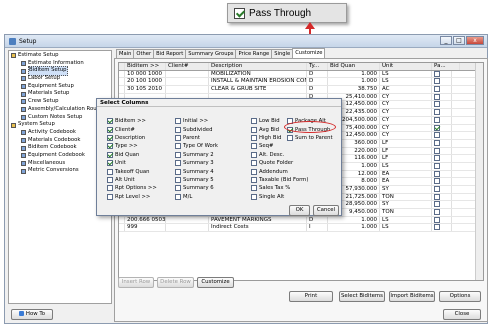 The height and width of the screenshot is (328, 494). What do you see at coordinates (211, 53) in the screenshot?
I see `tab-summary-groups: Summary Groups` at bounding box center [211, 53].